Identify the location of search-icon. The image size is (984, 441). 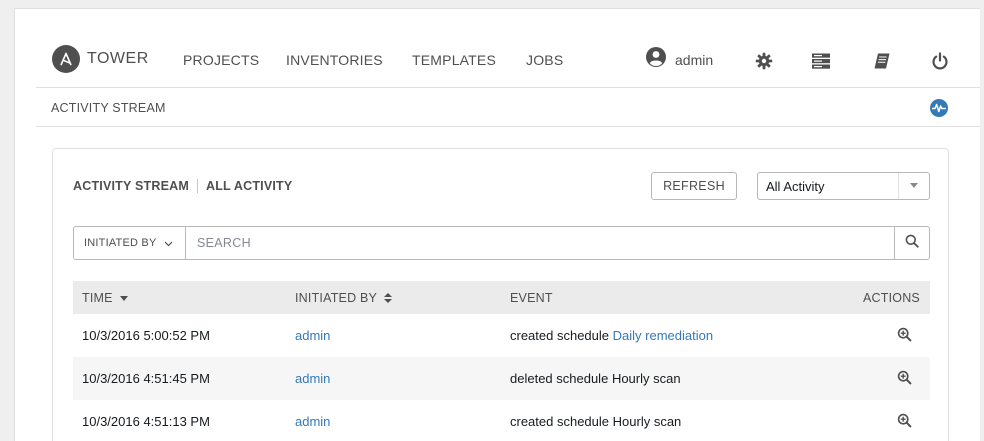
(912, 243).